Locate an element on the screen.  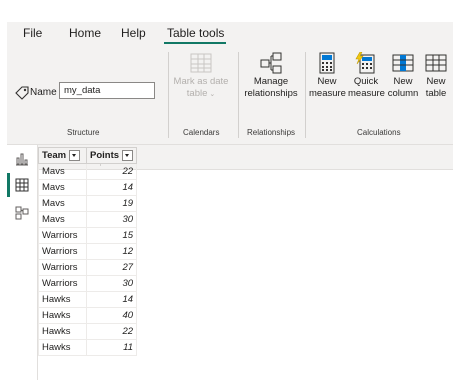
active-view-indicator is located at coordinates (8, 185).